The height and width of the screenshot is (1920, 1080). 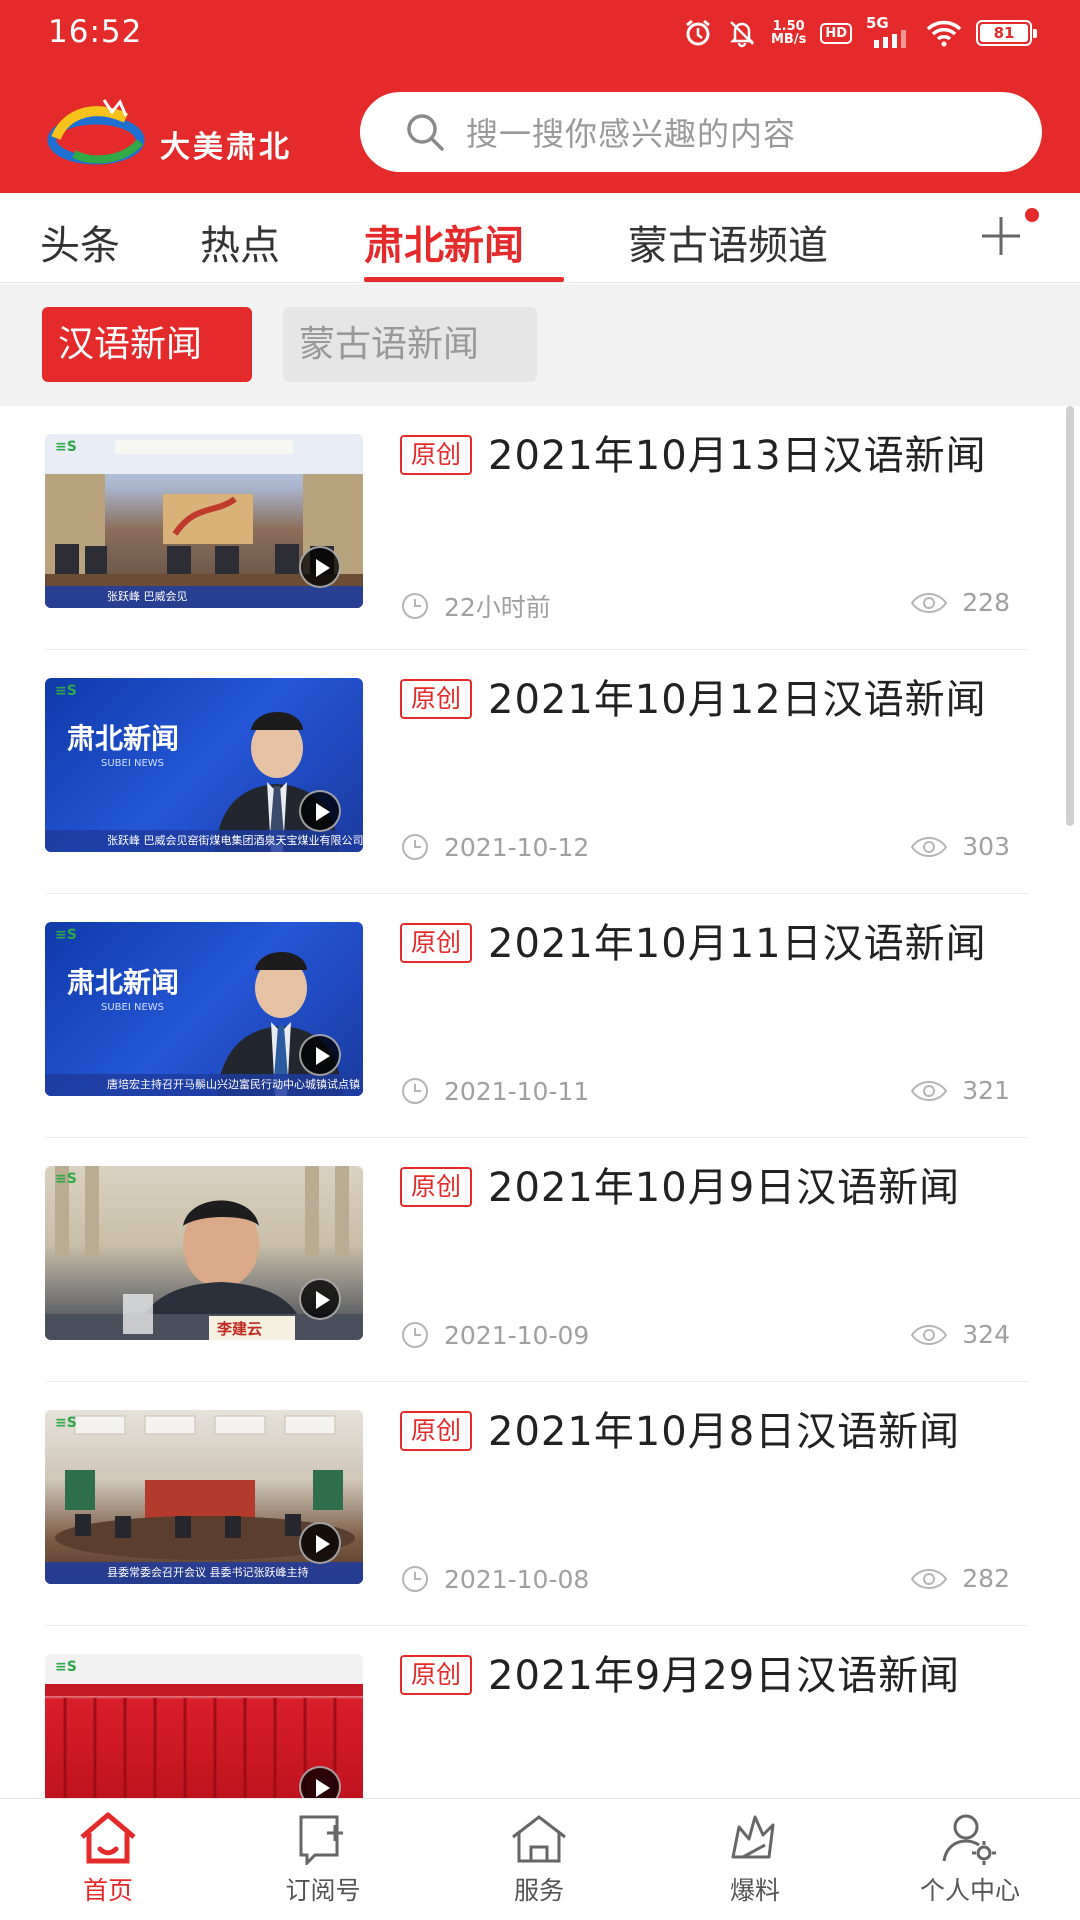 I want to click on news-time-text: 2021-10-11, so click(x=517, y=1091).